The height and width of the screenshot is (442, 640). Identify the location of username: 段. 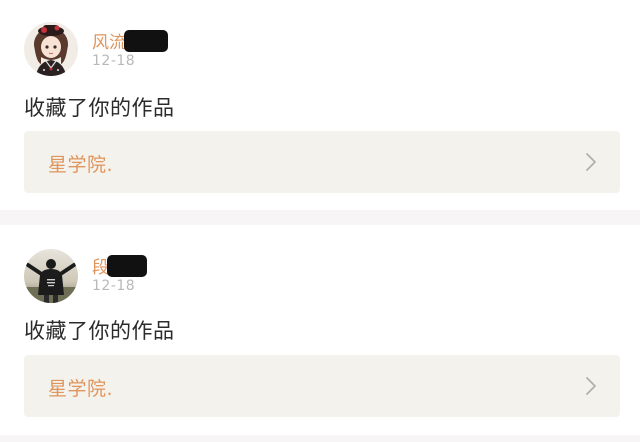
(119, 265).